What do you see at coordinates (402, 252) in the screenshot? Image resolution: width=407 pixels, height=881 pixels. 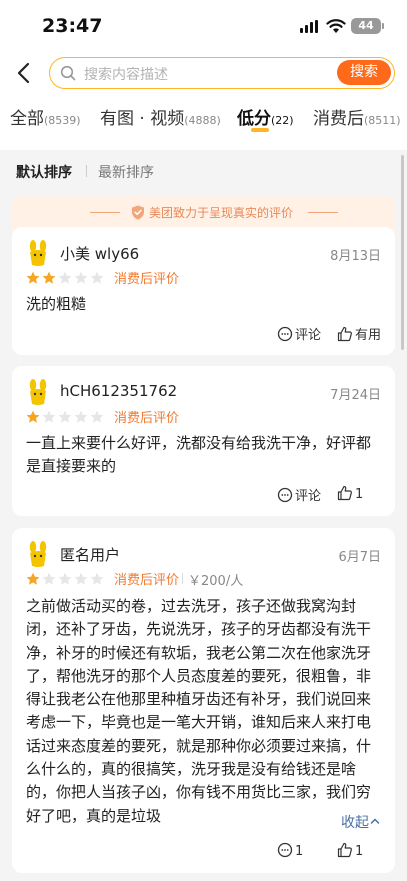 I see `scrollbar` at bounding box center [402, 252].